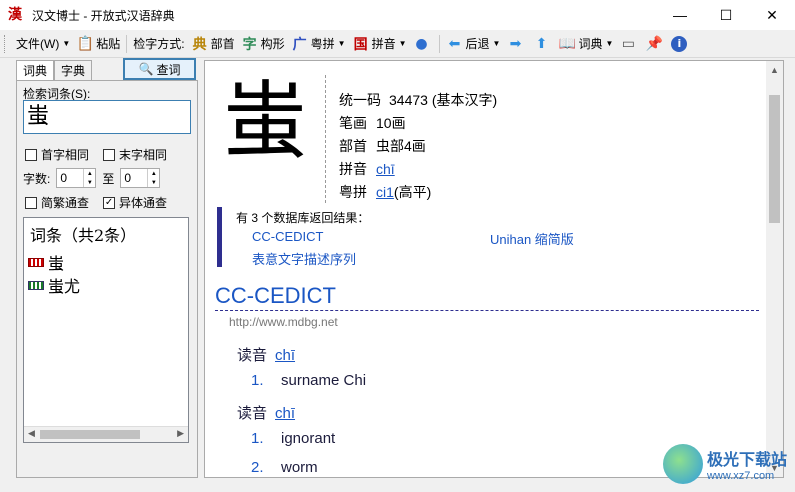 This screenshot has height=492, width=795. I want to click on close-button: ✕, so click(772, 15).